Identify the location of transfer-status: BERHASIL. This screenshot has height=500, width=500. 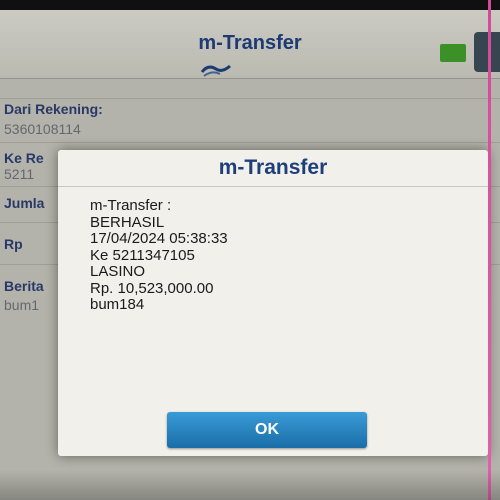
(127, 222).